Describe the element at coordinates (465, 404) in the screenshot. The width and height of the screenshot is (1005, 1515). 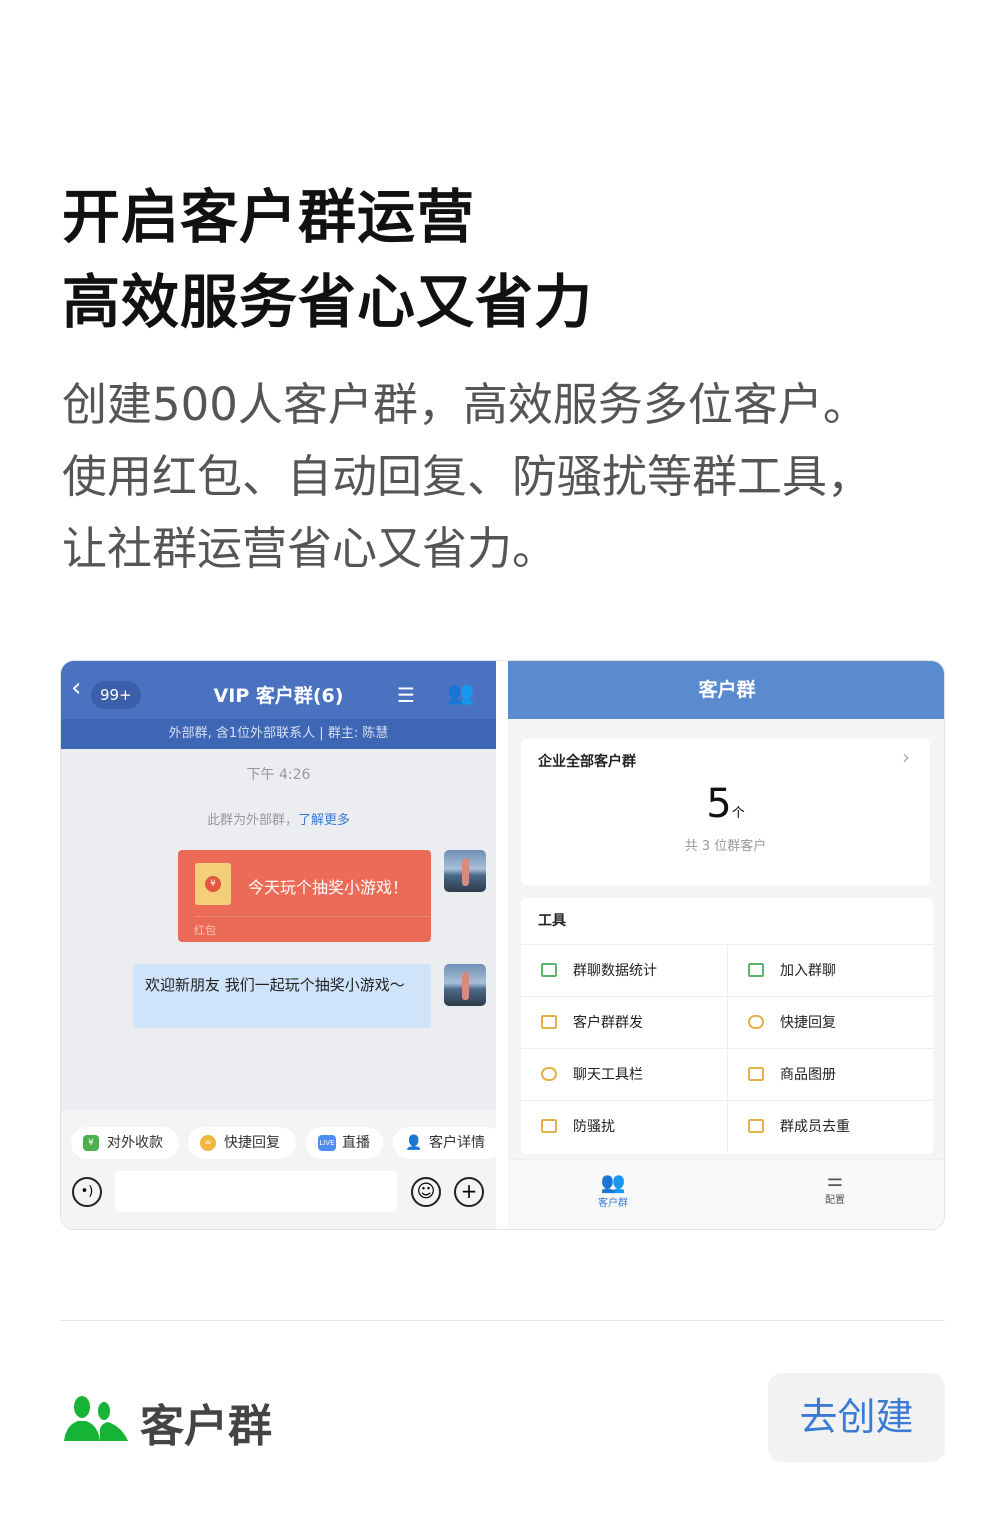
I see `description-line: 创建500人客户群，高效服务多位客户。` at that location.